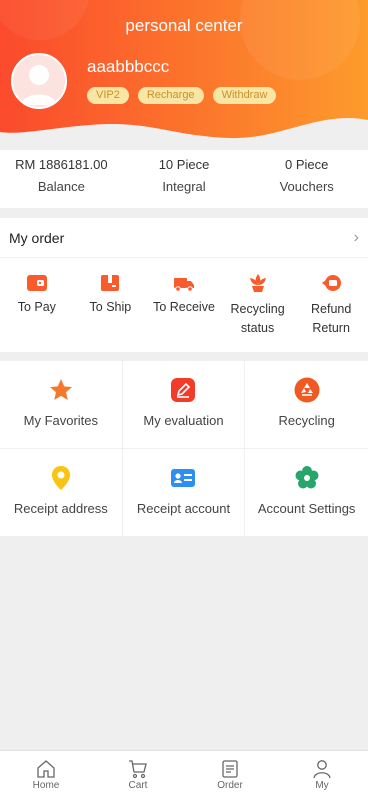  What do you see at coordinates (61, 186) in the screenshot?
I see `balance-label: Balance` at bounding box center [61, 186].